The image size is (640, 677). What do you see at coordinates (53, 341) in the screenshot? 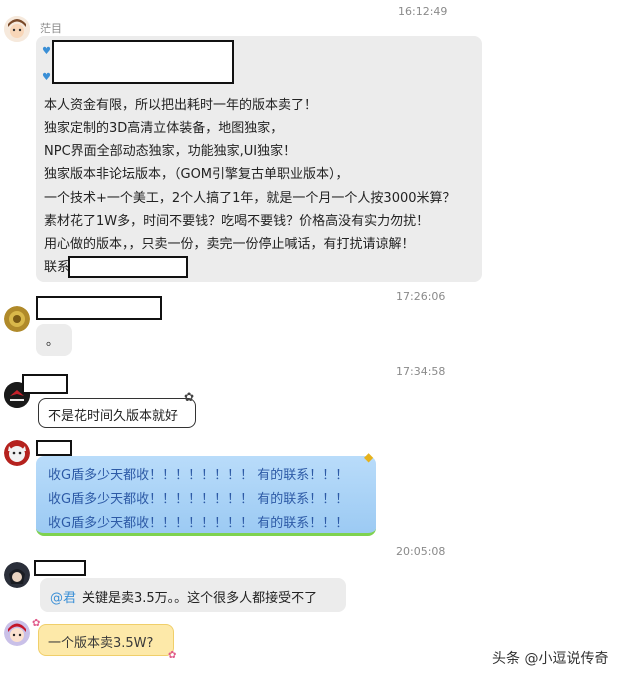
I see `message-text: 。` at bounding box center [53, 341].